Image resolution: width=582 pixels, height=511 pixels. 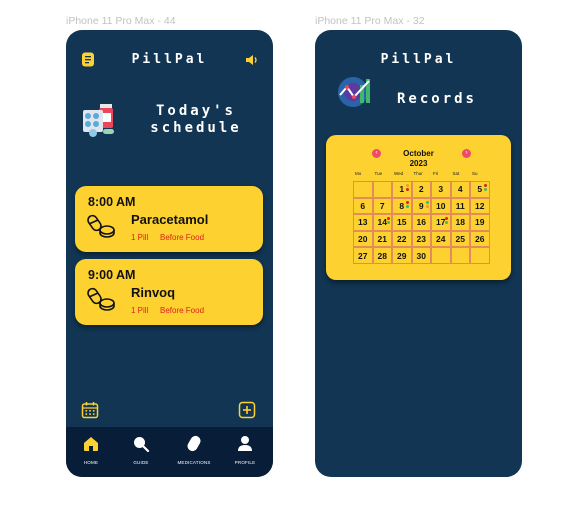 What do you see at coordinates (142, 445) in the screenshot?
I see `search-icon` at bounding box center [142, 445].